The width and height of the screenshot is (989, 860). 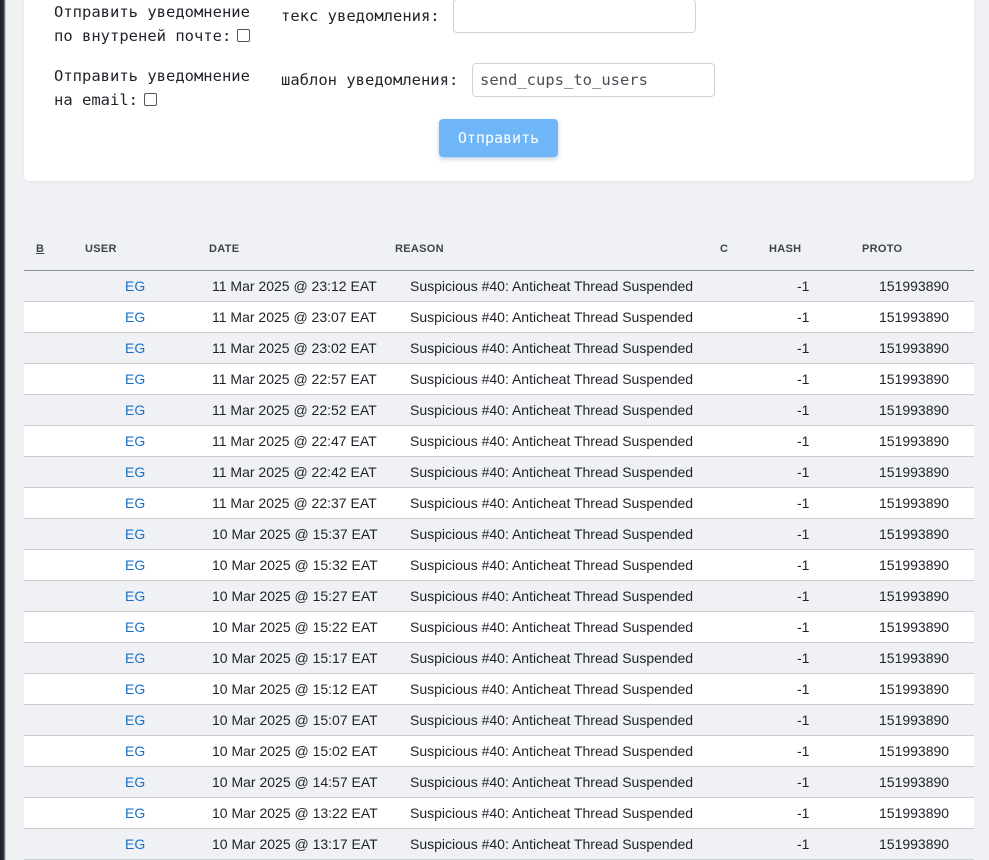 What do you see at coordinates (224, 249) in the screenshot?
I see `column-header-date: DATE` at bounding box center [224, 249].